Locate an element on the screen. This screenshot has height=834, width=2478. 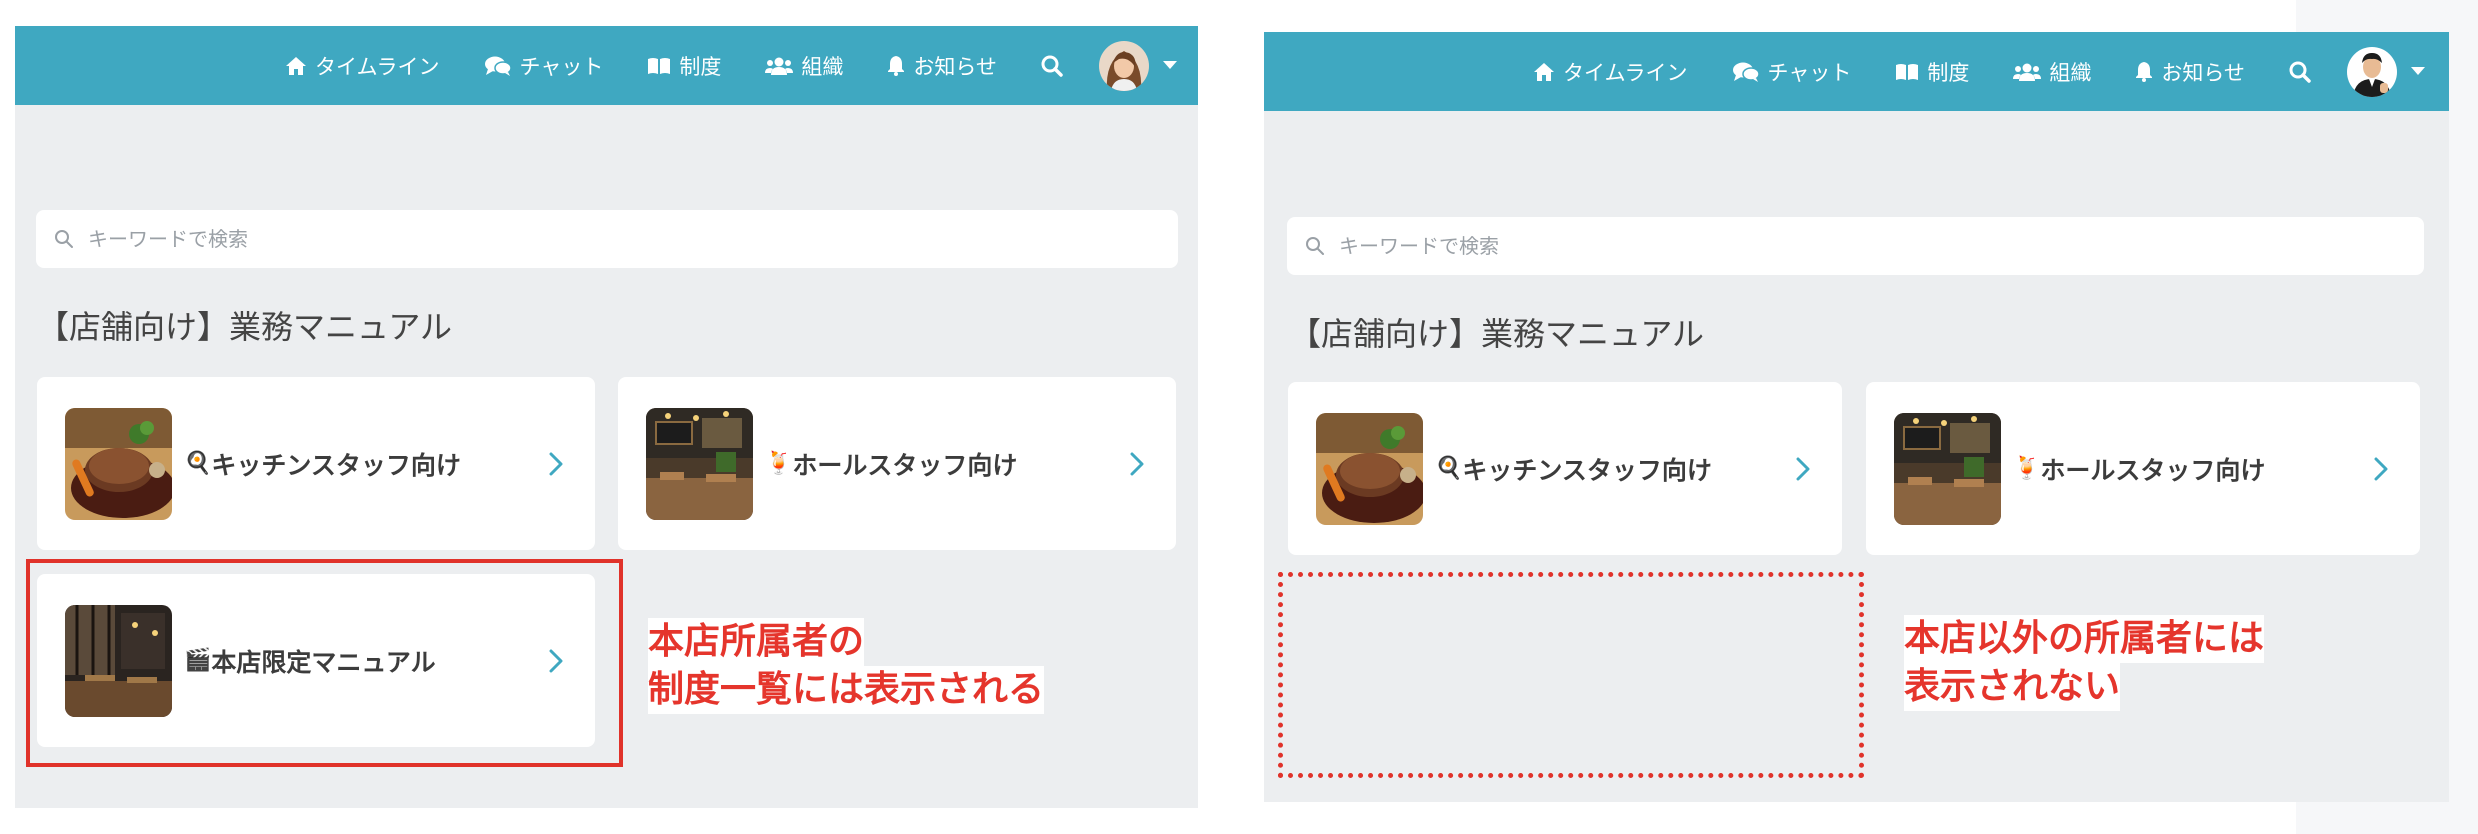
annotation-line: 制度一覧には表示される is located at coordinates (846, 690).